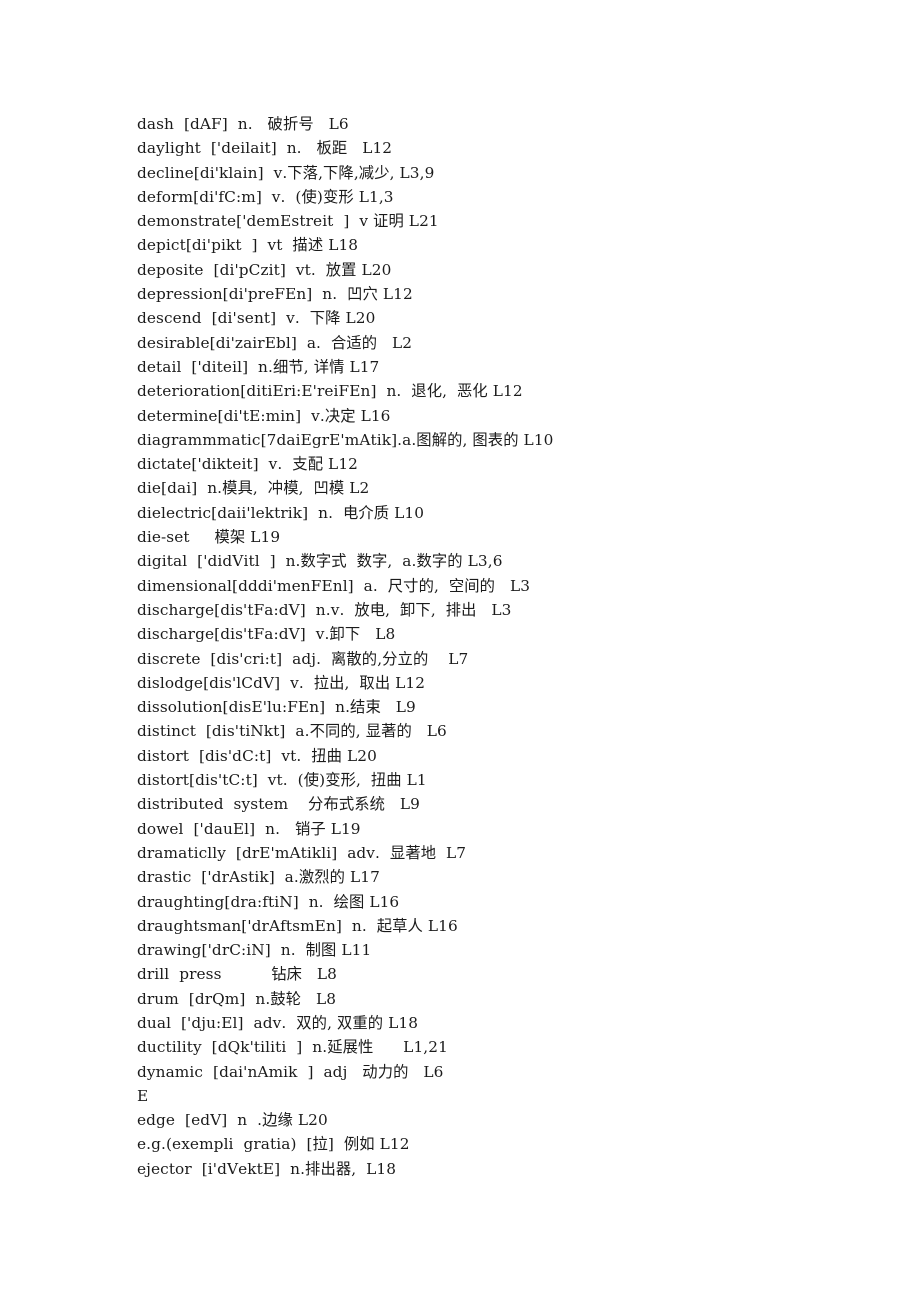 The height and width of the screenshot is (1302, 920). What do you see at coordinates (324, 609) in the screenshot?
I see `glossary-entry: discharge[dis'tFa:dV] n.v. 放电, 卸下, 排出 L3` at bounding box center [324, 609].